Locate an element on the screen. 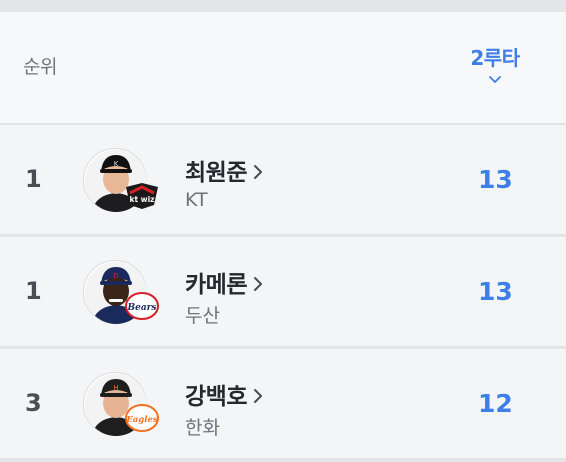 This screenshot has width=566, height=462. player-avatar: K kt wiz is located at coordinates (120, 180).